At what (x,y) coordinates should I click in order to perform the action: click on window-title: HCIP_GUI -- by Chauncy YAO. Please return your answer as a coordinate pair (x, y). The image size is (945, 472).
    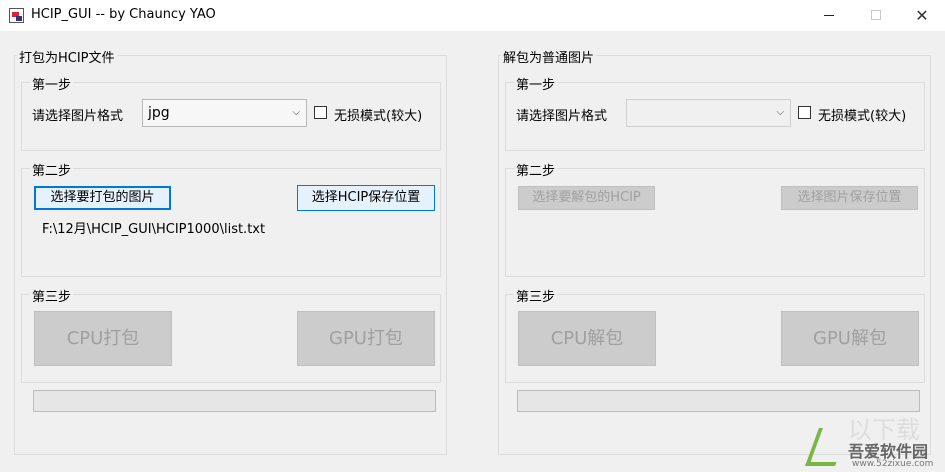
    Looking at the image, I should click on (123, 14).